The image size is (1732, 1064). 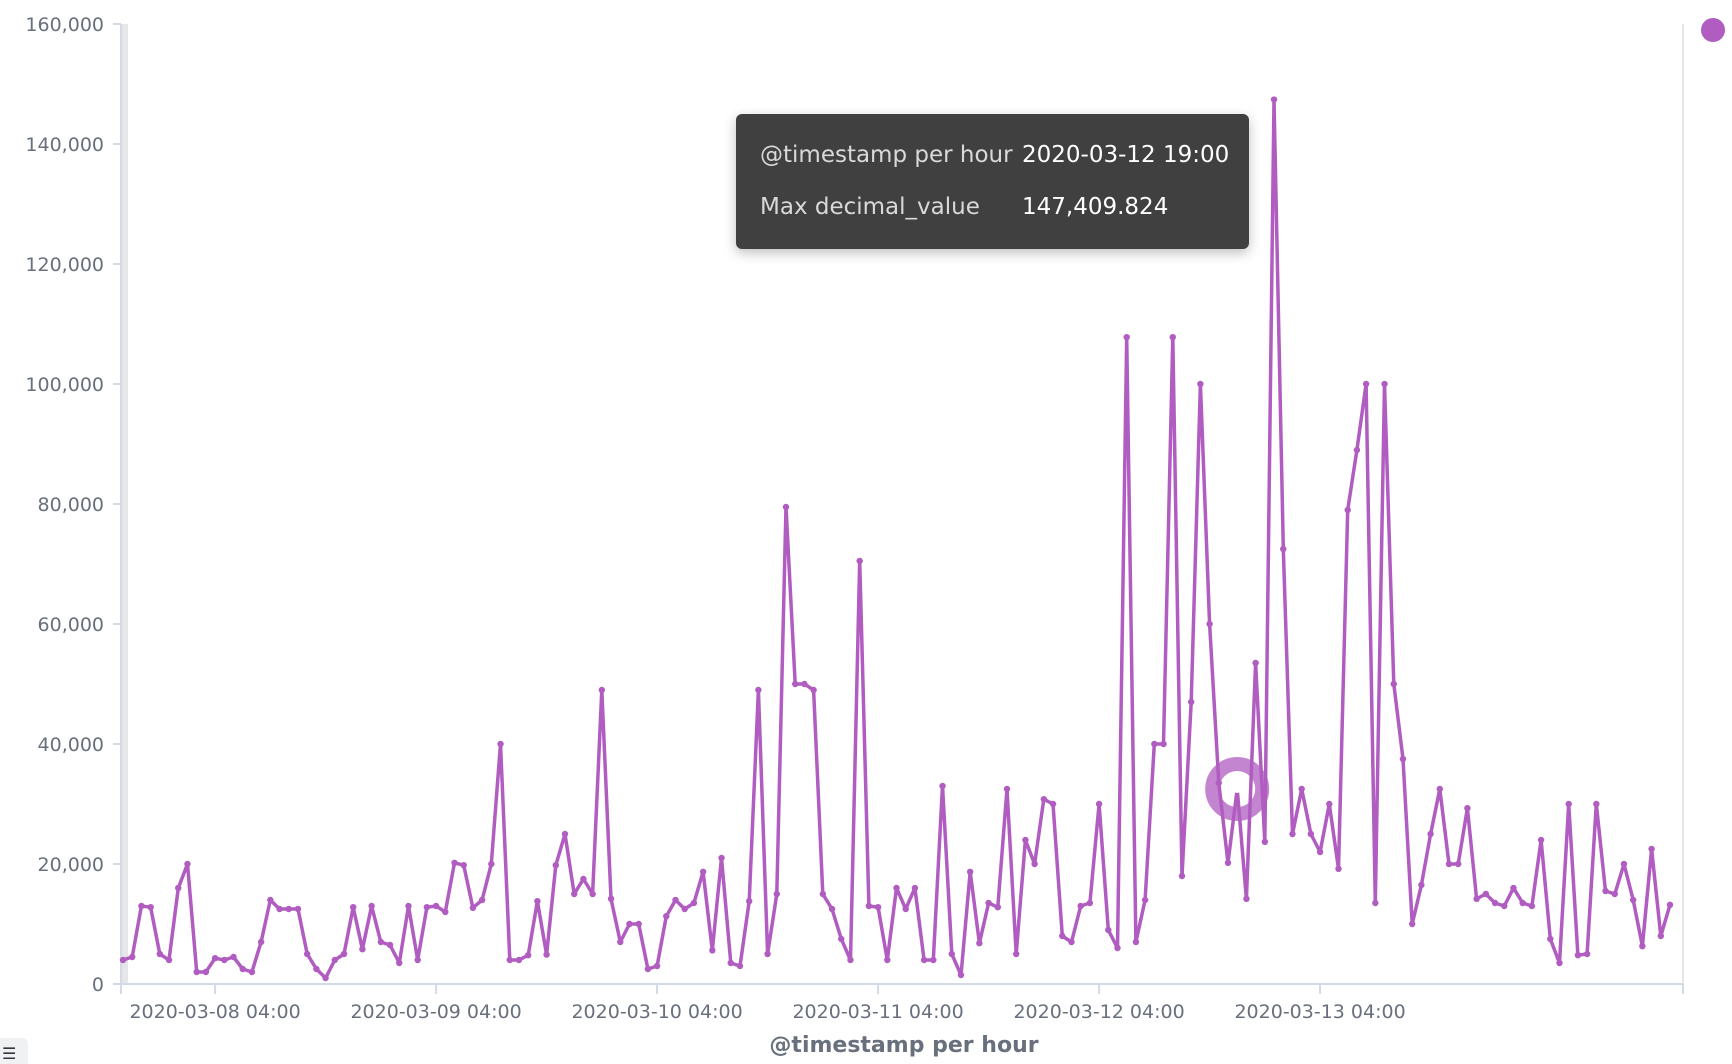 I want to click on highlight-point, so click(x=1237, y=789).